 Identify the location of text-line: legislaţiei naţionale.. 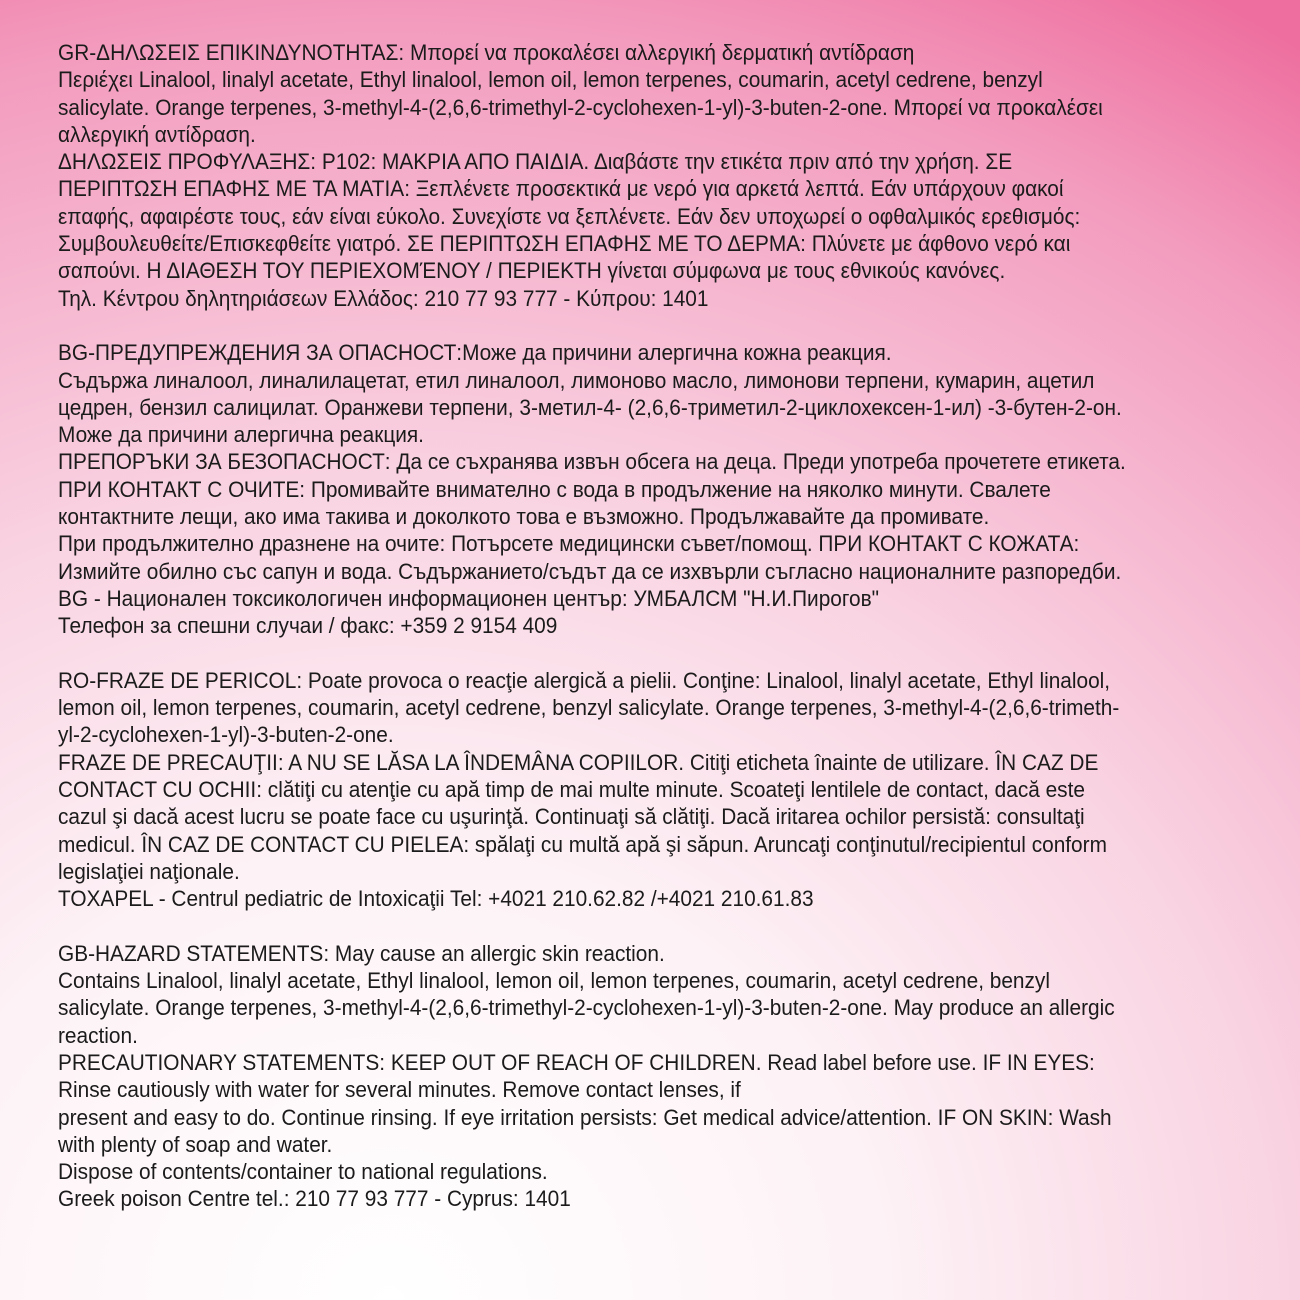
(149, 871).